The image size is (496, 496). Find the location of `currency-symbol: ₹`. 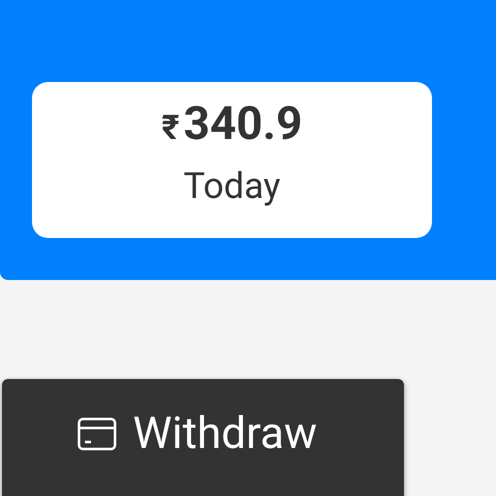

currency-symbol: ₹ is located at coordinates (171, 128).